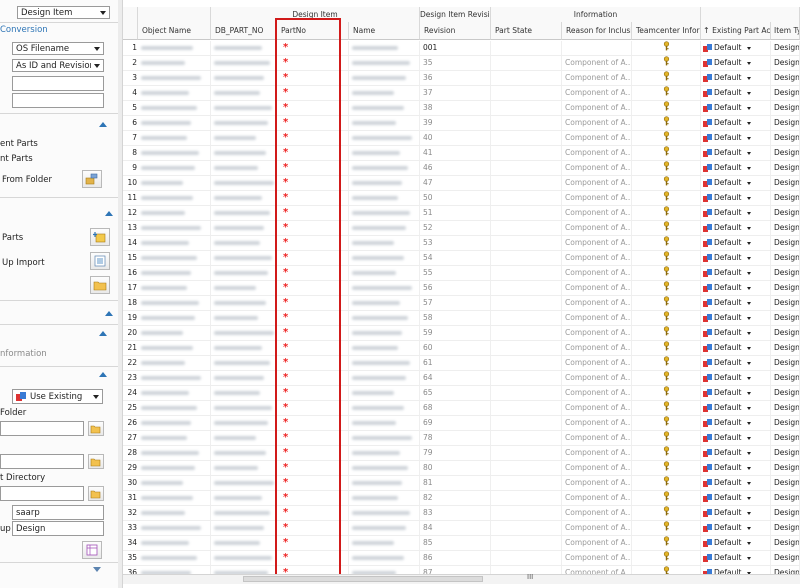 The height and width of the screenshot is (588, 800). Describe the element at coordinates (461, 198) in the screenshot. I see `table-row: 11 * 50 Component of A... Default Design` at that location.